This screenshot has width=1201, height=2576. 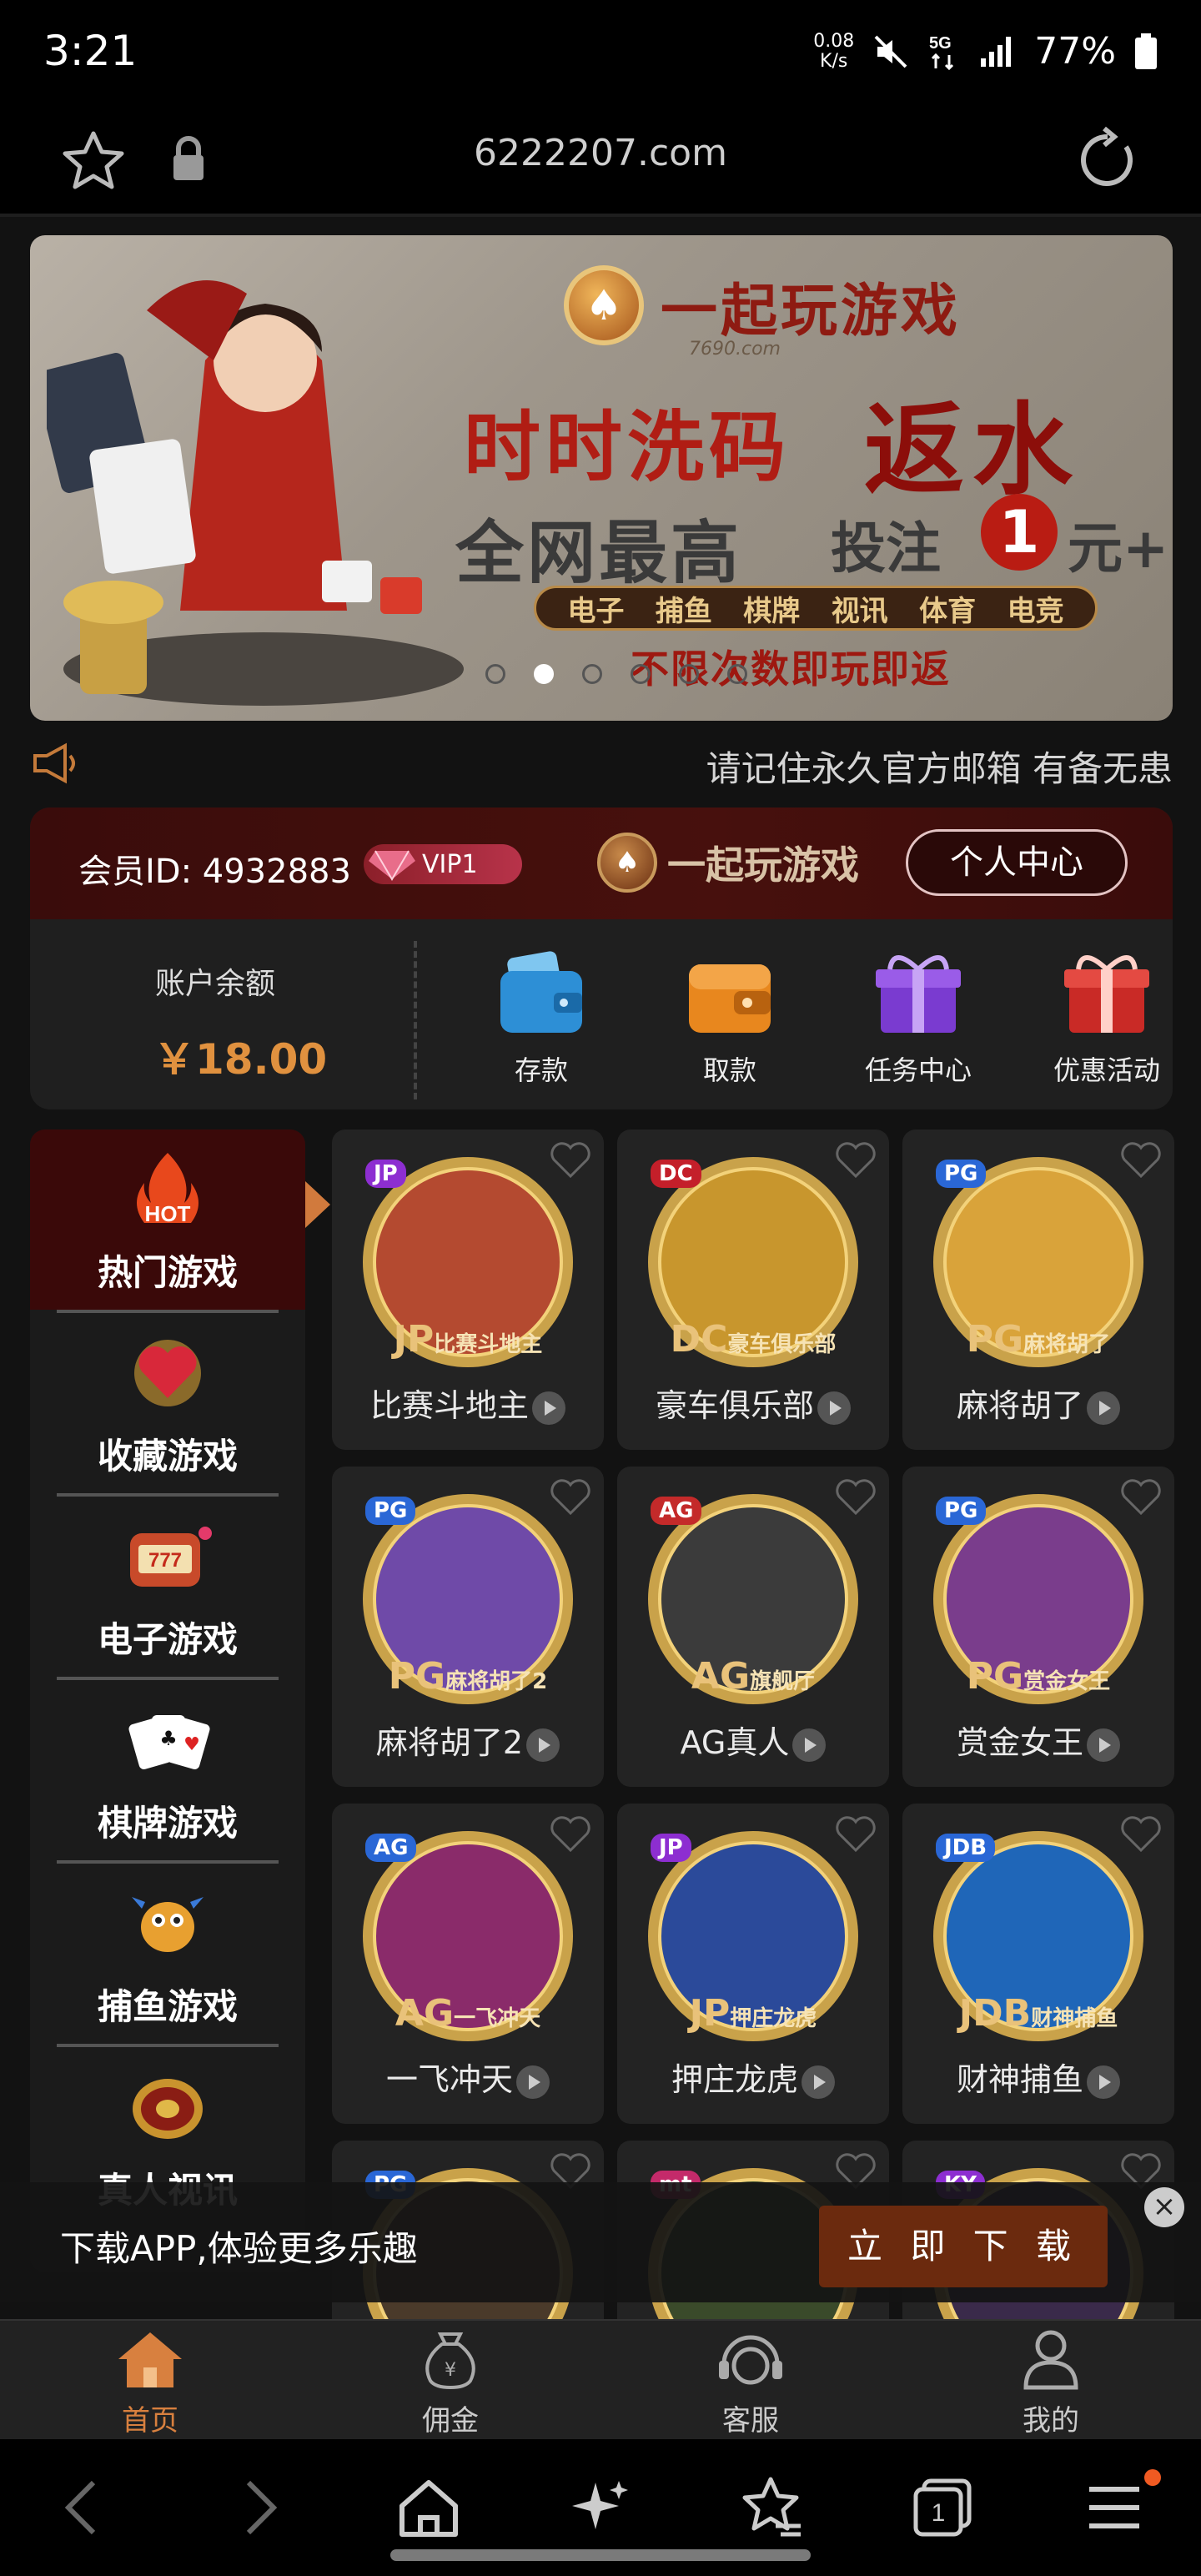 I want to click on gesture-handle, so click(x=601, y=2555).